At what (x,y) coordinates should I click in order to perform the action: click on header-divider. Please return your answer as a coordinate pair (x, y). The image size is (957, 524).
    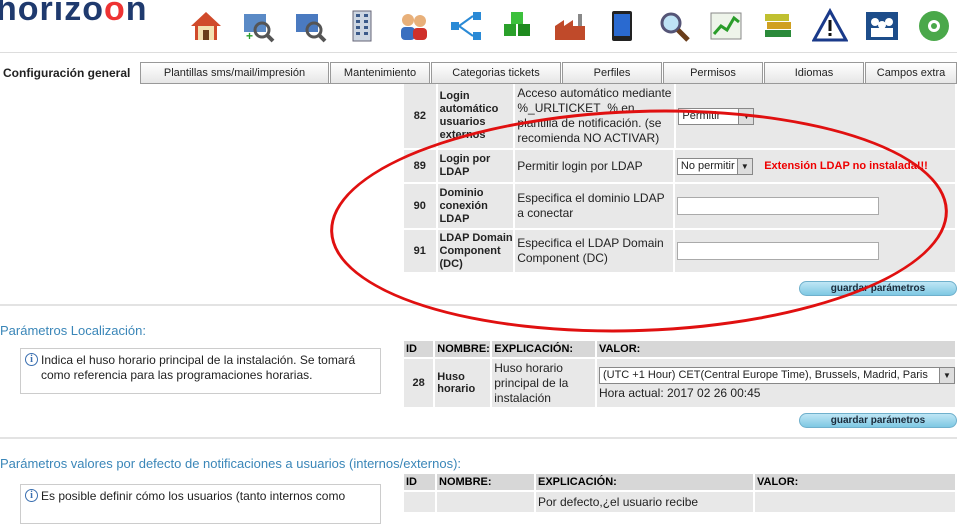
    Looking at the image, I should click on (478, 52).